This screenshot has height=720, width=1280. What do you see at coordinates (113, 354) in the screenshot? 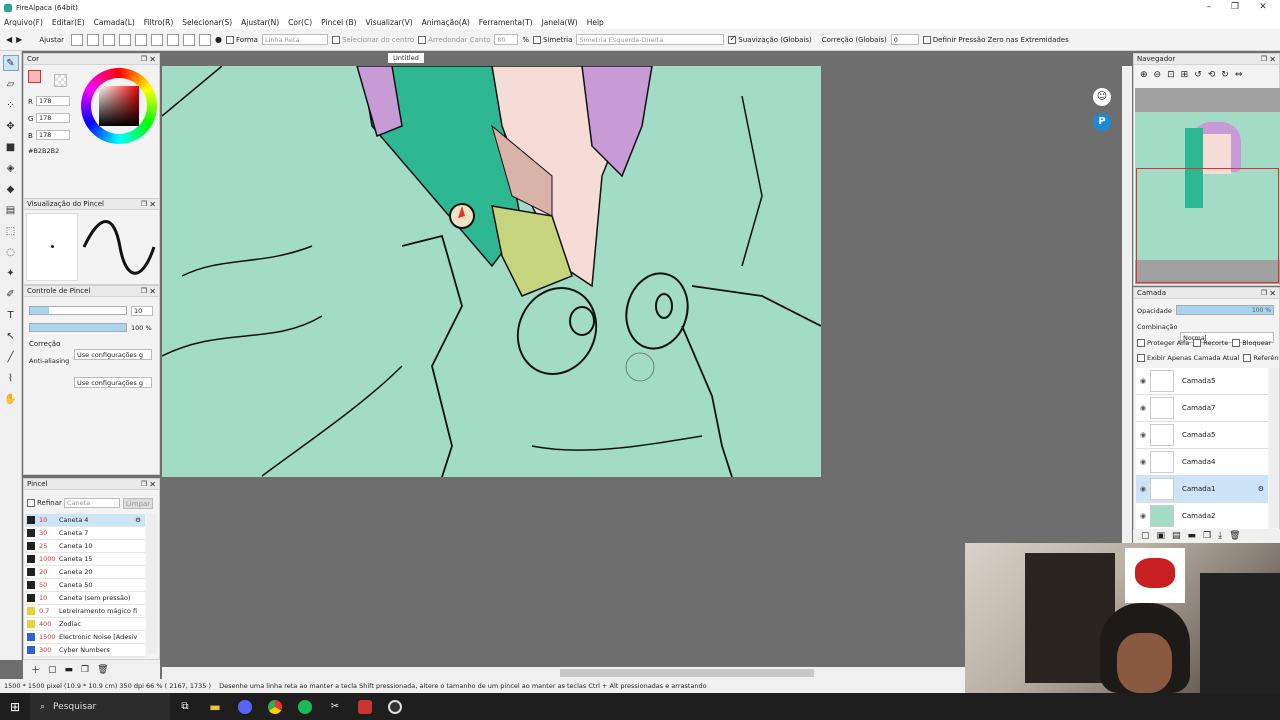
I see `correcao-select: Use configurações g` at bounding box center [113, 354].